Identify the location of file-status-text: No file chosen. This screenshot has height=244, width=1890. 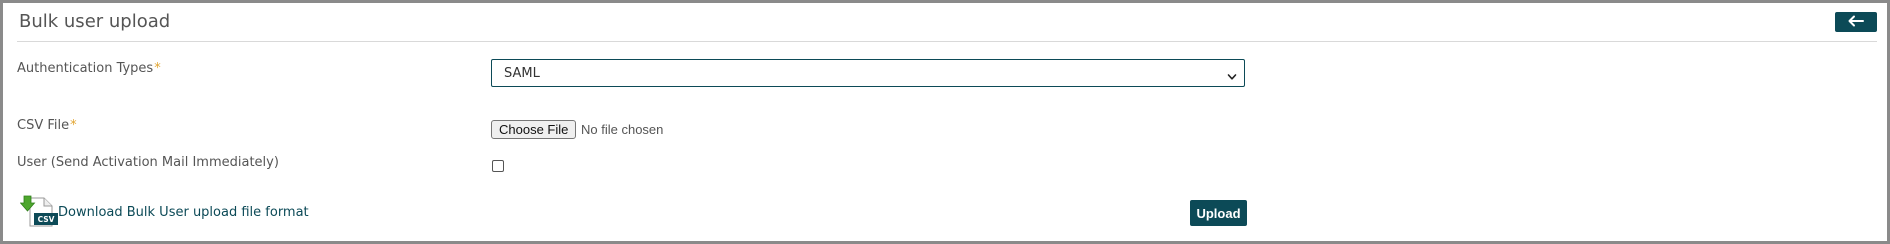
(622, 129).